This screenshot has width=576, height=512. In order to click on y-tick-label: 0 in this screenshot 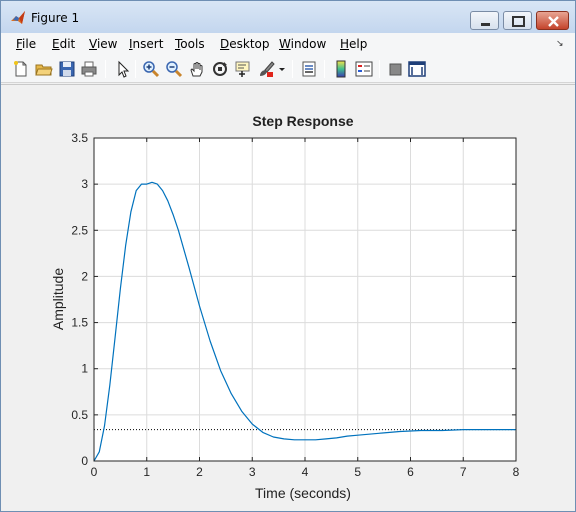, I will do `click(84, 461)`.